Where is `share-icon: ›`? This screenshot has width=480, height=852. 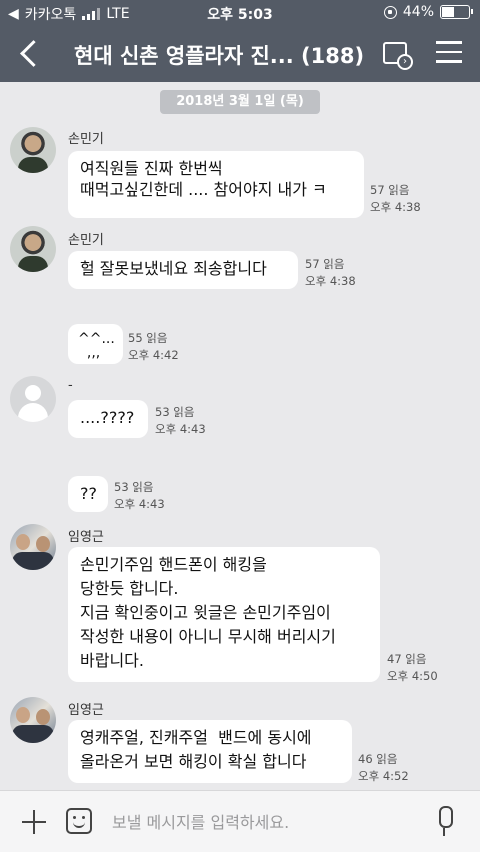
share-icon: › is located at coordinates (398, 56).